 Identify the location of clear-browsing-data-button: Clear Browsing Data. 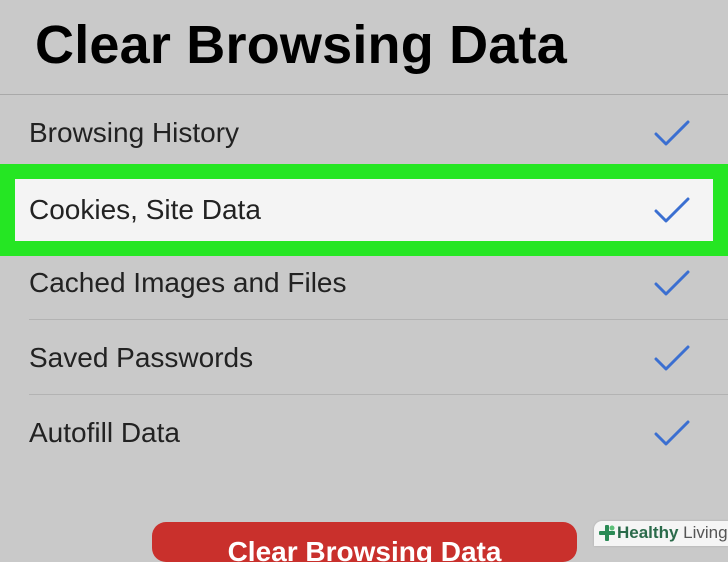
(364, 542).